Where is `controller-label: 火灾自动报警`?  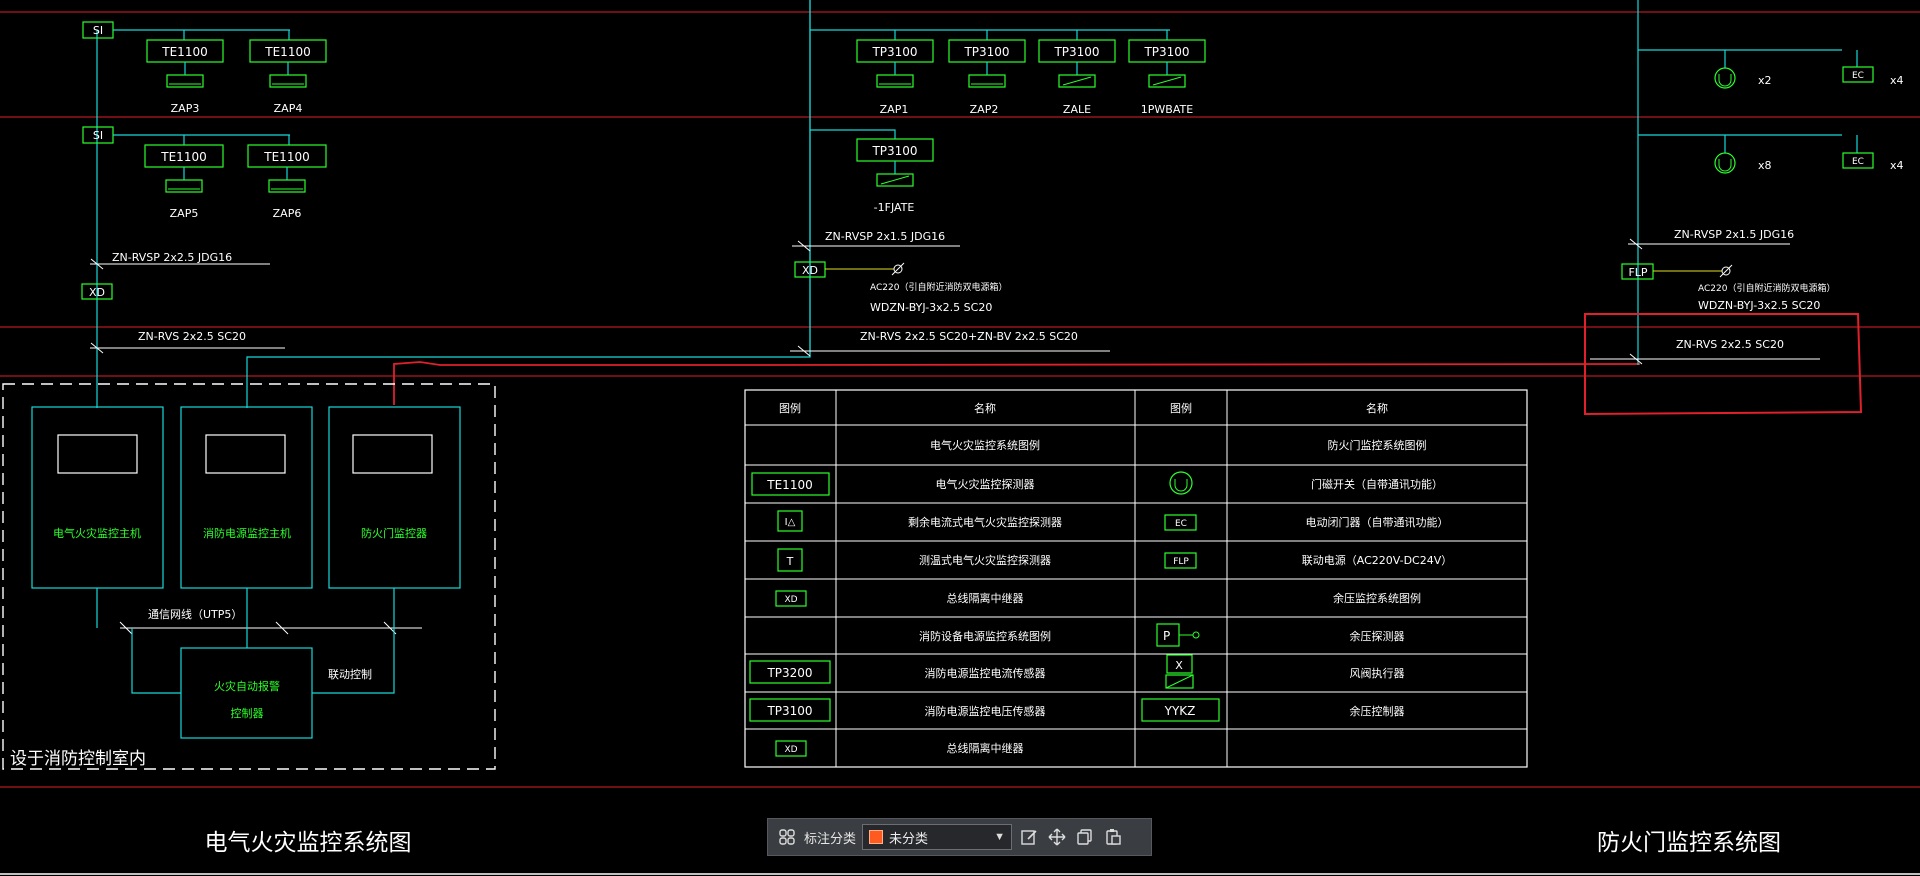
controller-label: 火灾自动报警 is located at coordinates (247, 686).